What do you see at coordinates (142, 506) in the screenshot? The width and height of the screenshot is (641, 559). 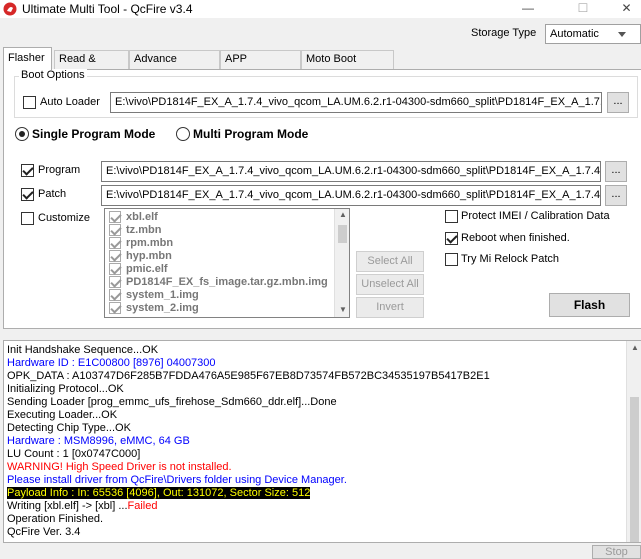 I see `log-status-failed: Failed` at bounding box center [142, 506].